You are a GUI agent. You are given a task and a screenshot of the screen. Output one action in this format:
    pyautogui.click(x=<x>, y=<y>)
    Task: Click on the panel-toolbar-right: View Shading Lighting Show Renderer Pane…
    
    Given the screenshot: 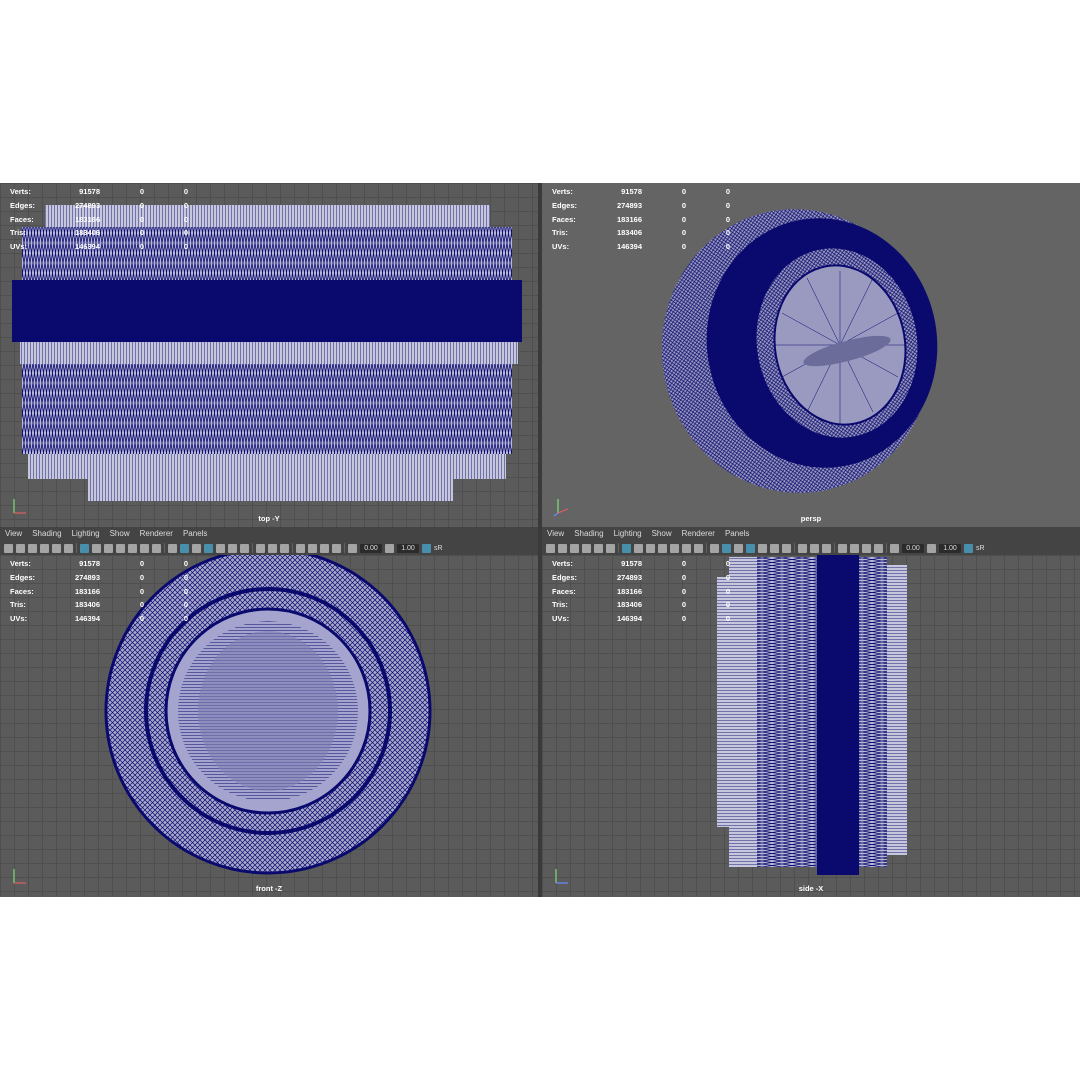 What is the action you would take?
    pyautogui.click(x=811, y=541)
    